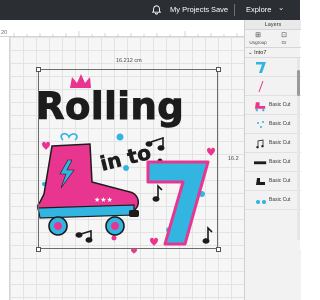 Image resolution: width=320 pixels, height=300 pixels. What do you see at coordinates (5, 165) in the screenshot?
I see `ruler-left: 20` at bounding box center [5, 165].